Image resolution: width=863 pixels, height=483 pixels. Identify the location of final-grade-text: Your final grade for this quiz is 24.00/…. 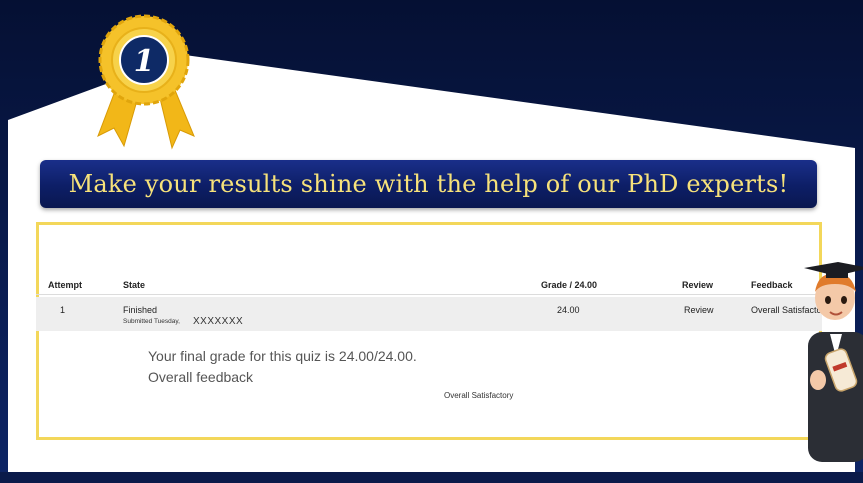
(282, 356).